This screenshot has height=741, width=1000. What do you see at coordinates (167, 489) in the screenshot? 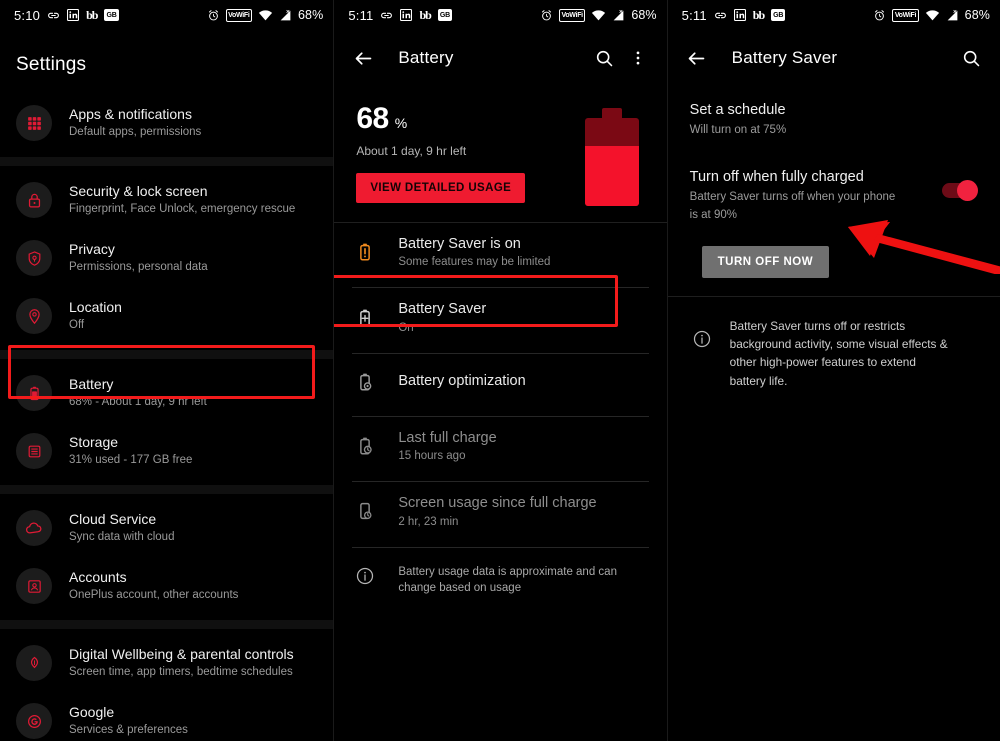
I see `section-divider` at bounding box center [167, 489].